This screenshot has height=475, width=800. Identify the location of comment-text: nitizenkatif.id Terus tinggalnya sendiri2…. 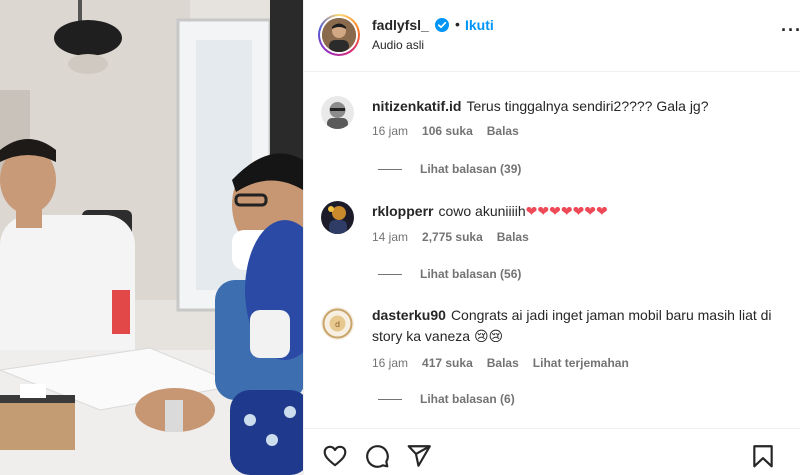
(582, 106).